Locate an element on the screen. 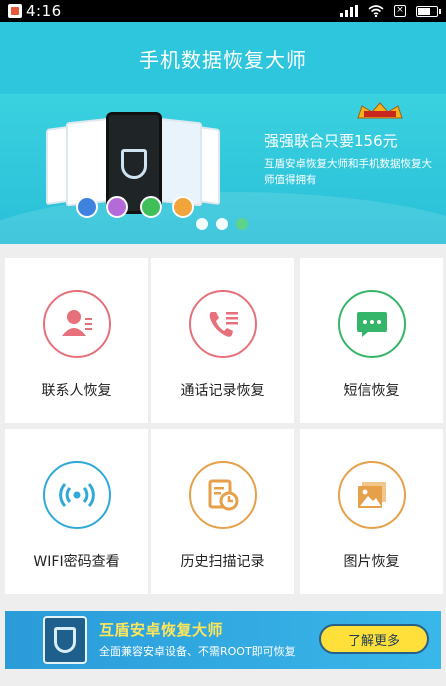 The height and width of the screenshot is (686, 446). learn-more-button: 了解更多 is located at coordinates (374, 639).